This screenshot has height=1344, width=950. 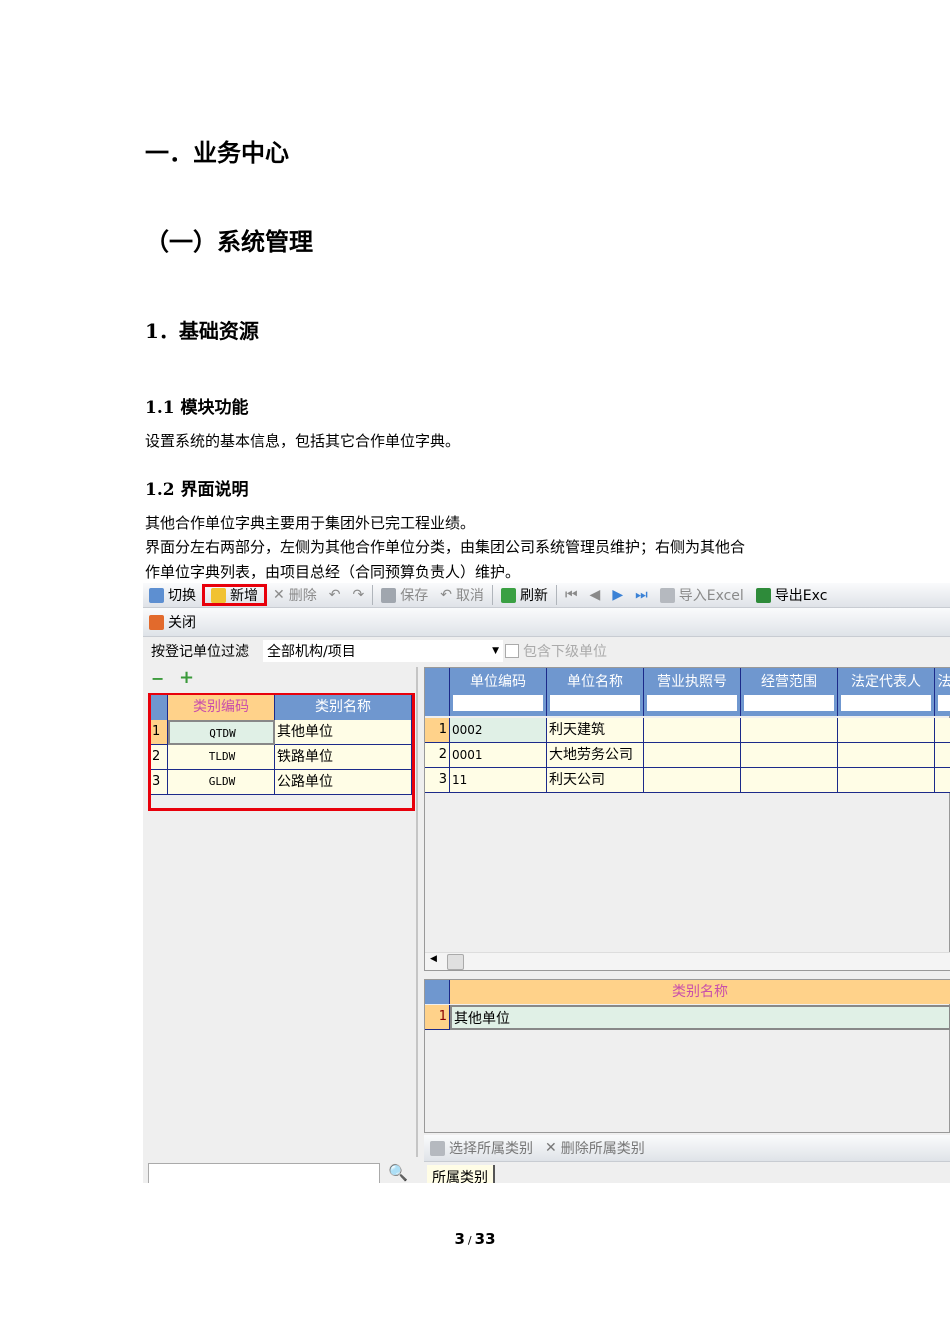 I want to click on tab-category: 所属类别, so click(x=461, y=1174).